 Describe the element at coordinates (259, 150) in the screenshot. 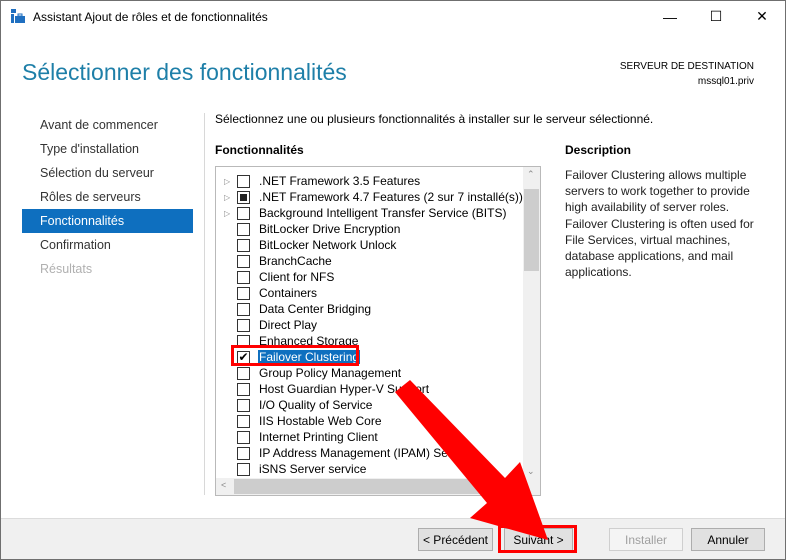

I see `features-label: Fonctionnalités` at that location.